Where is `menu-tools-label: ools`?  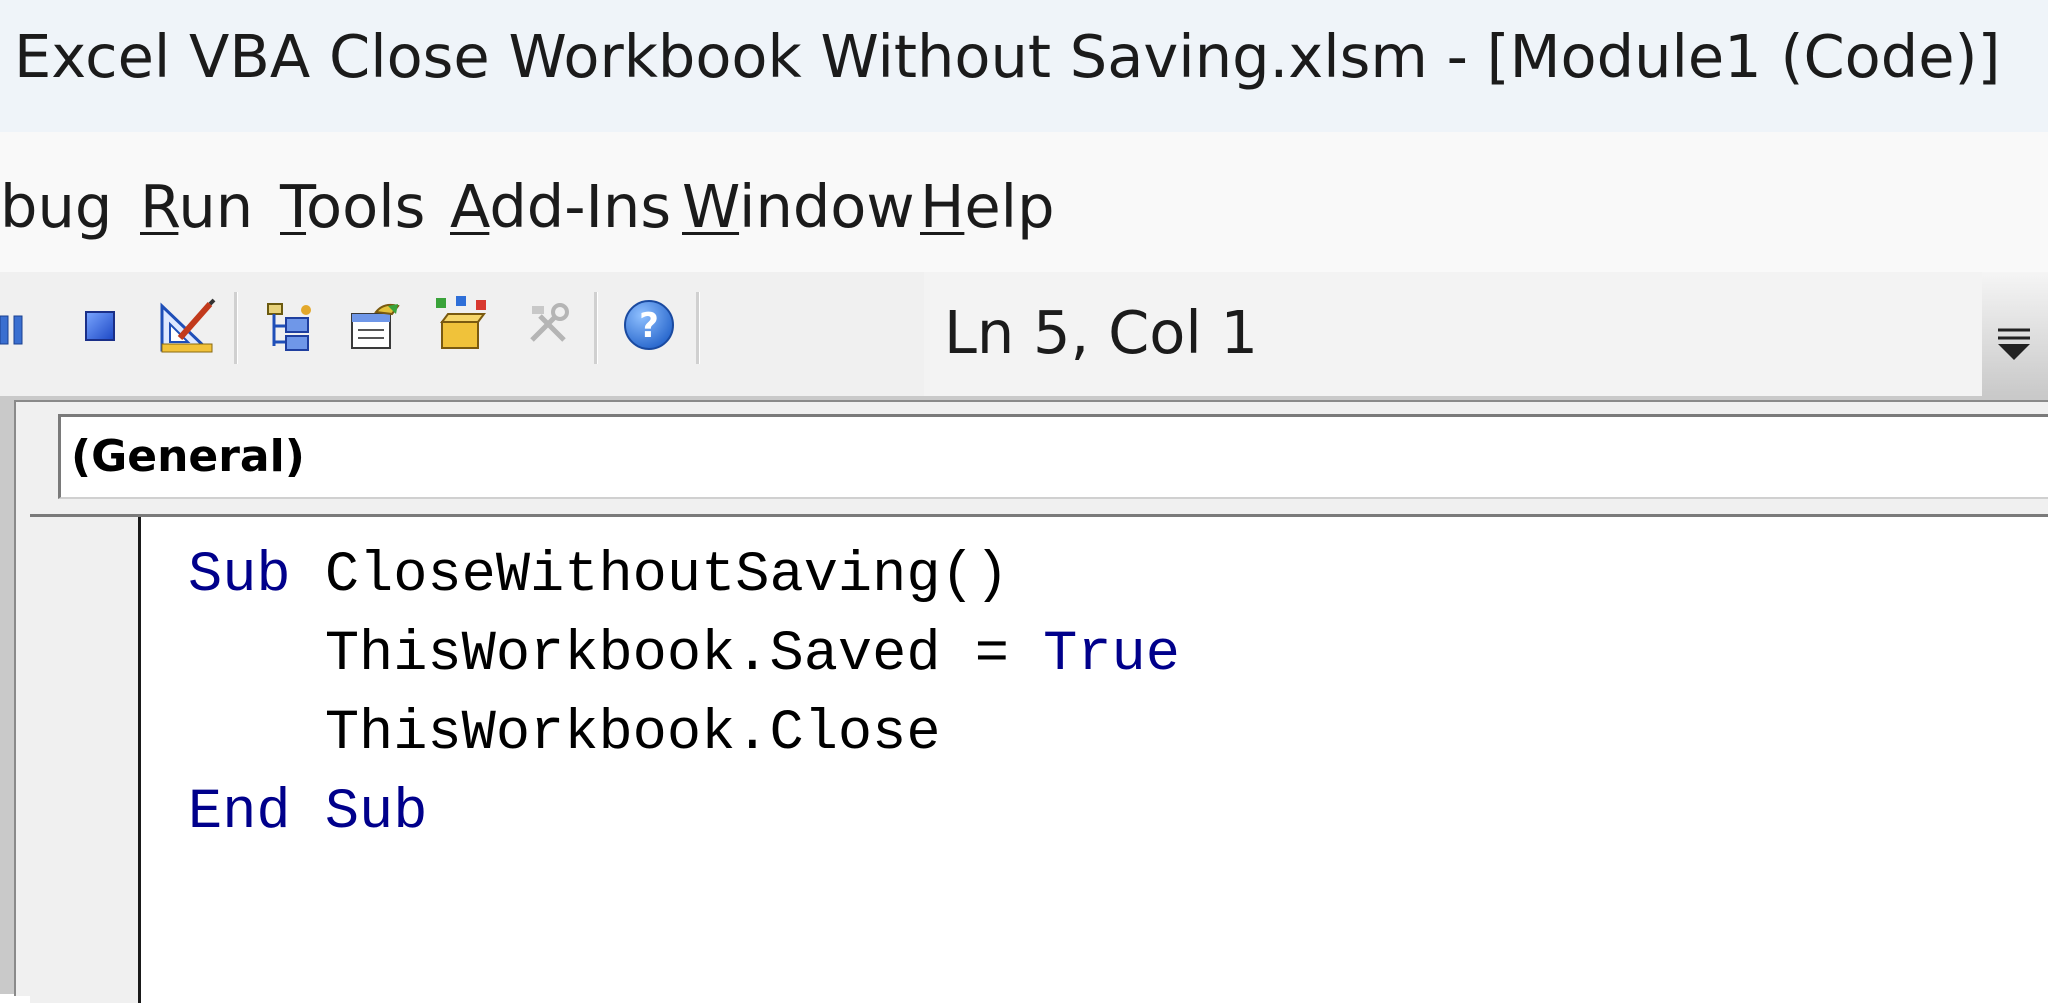 menu-tools-label: ools is located at coordinates (366, 206).